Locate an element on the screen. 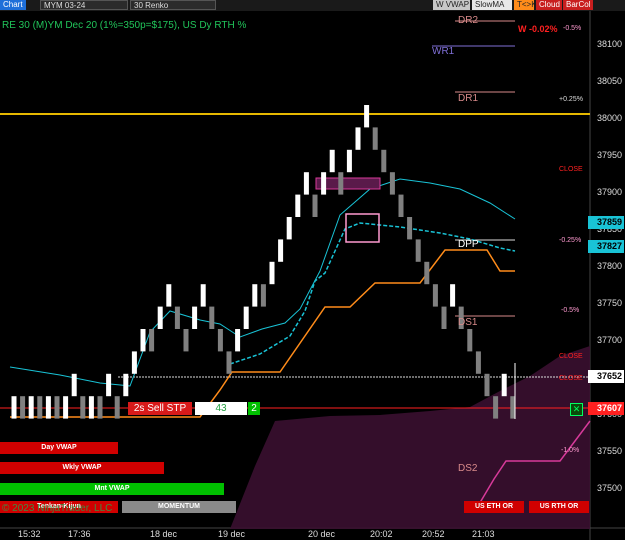 Image resolution: width=625 pixels, height=540 pixels. order-quantity: 43 is located at coordinates (221, 408).